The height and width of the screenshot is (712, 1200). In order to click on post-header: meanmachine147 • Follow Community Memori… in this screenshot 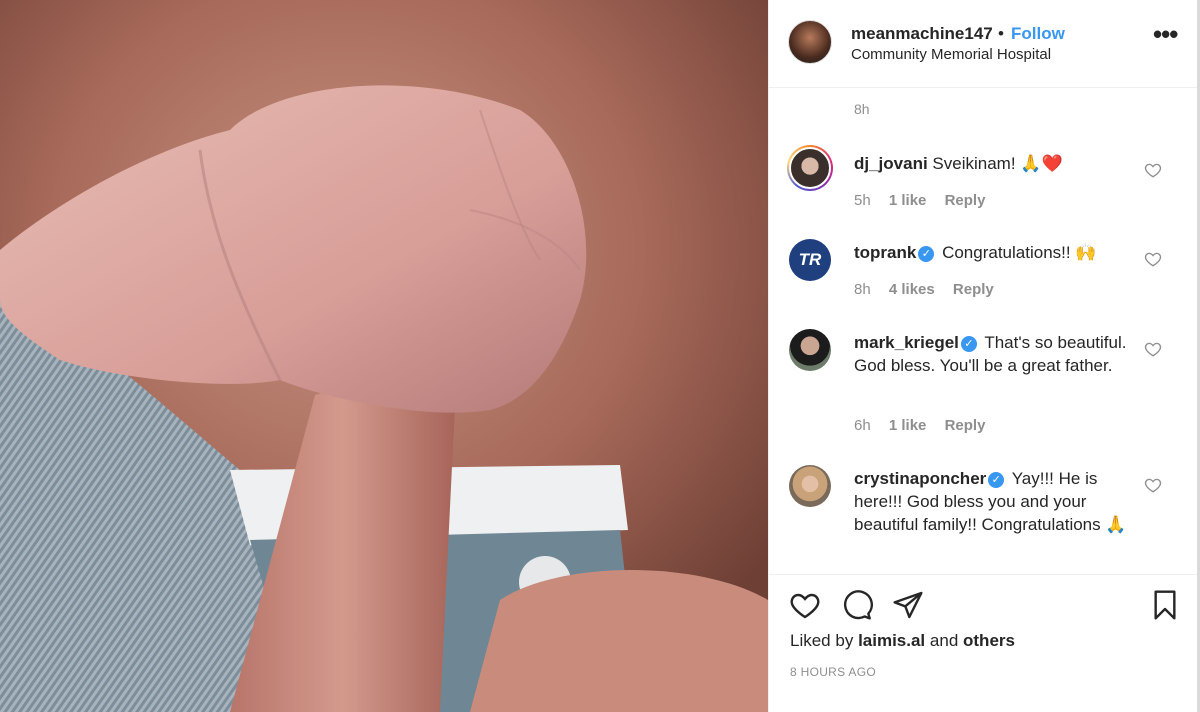, I will do `click(983, 44)`.